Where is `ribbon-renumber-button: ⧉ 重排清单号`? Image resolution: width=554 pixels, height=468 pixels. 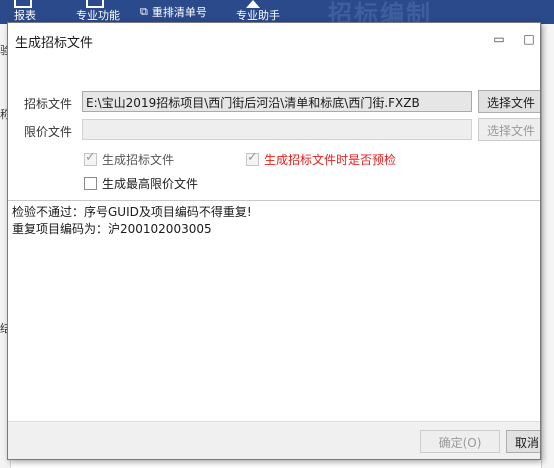
ribbon-renumber-button: ⧉ 重排清单号 is located at coordinates (173, 12).